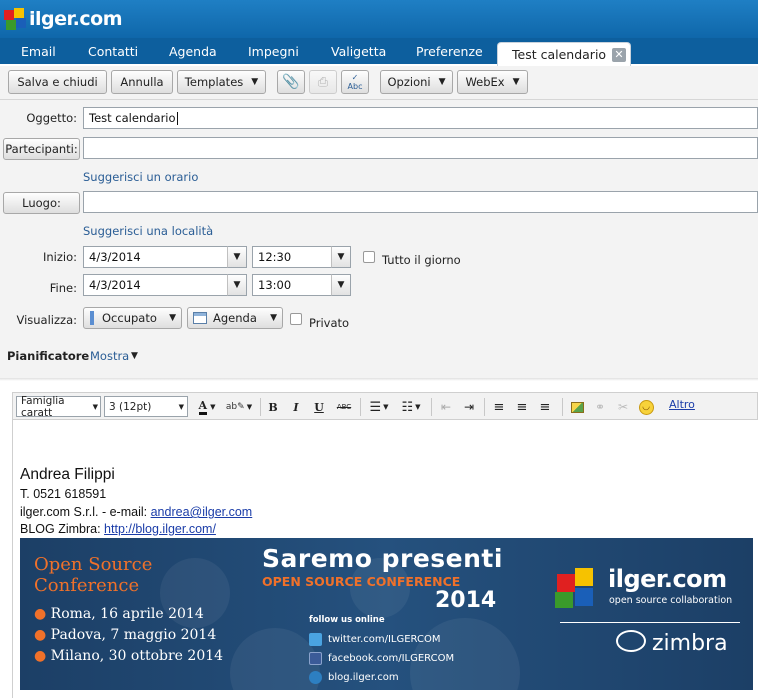 Image resolution: width=758 pixels, height=698 pixels. What do you see at coordinates (296, 407) in the screenshot?
I see `italic-icon: I` at bounding box center [296, 407].